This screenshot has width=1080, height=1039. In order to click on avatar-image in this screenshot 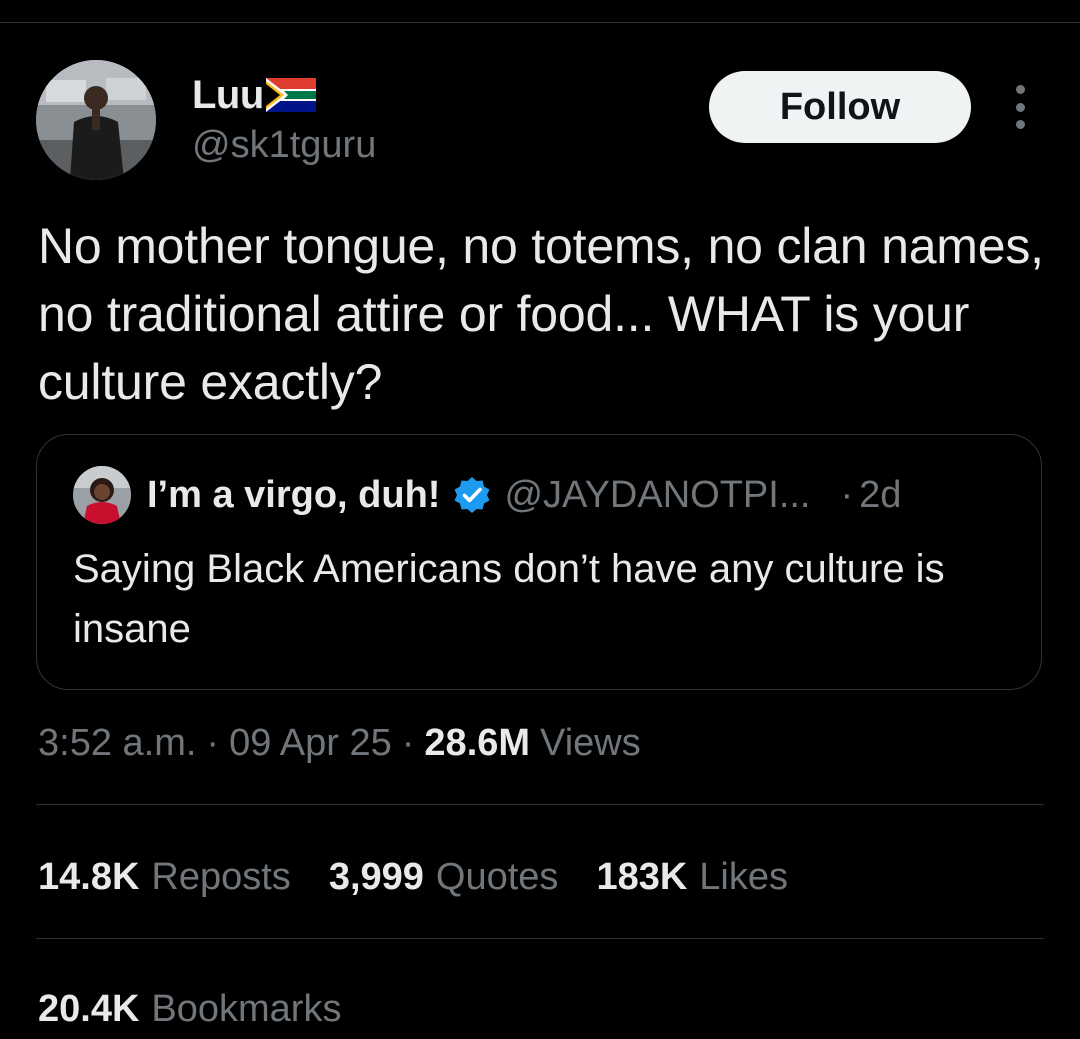, I will do `click(96, 120)`.